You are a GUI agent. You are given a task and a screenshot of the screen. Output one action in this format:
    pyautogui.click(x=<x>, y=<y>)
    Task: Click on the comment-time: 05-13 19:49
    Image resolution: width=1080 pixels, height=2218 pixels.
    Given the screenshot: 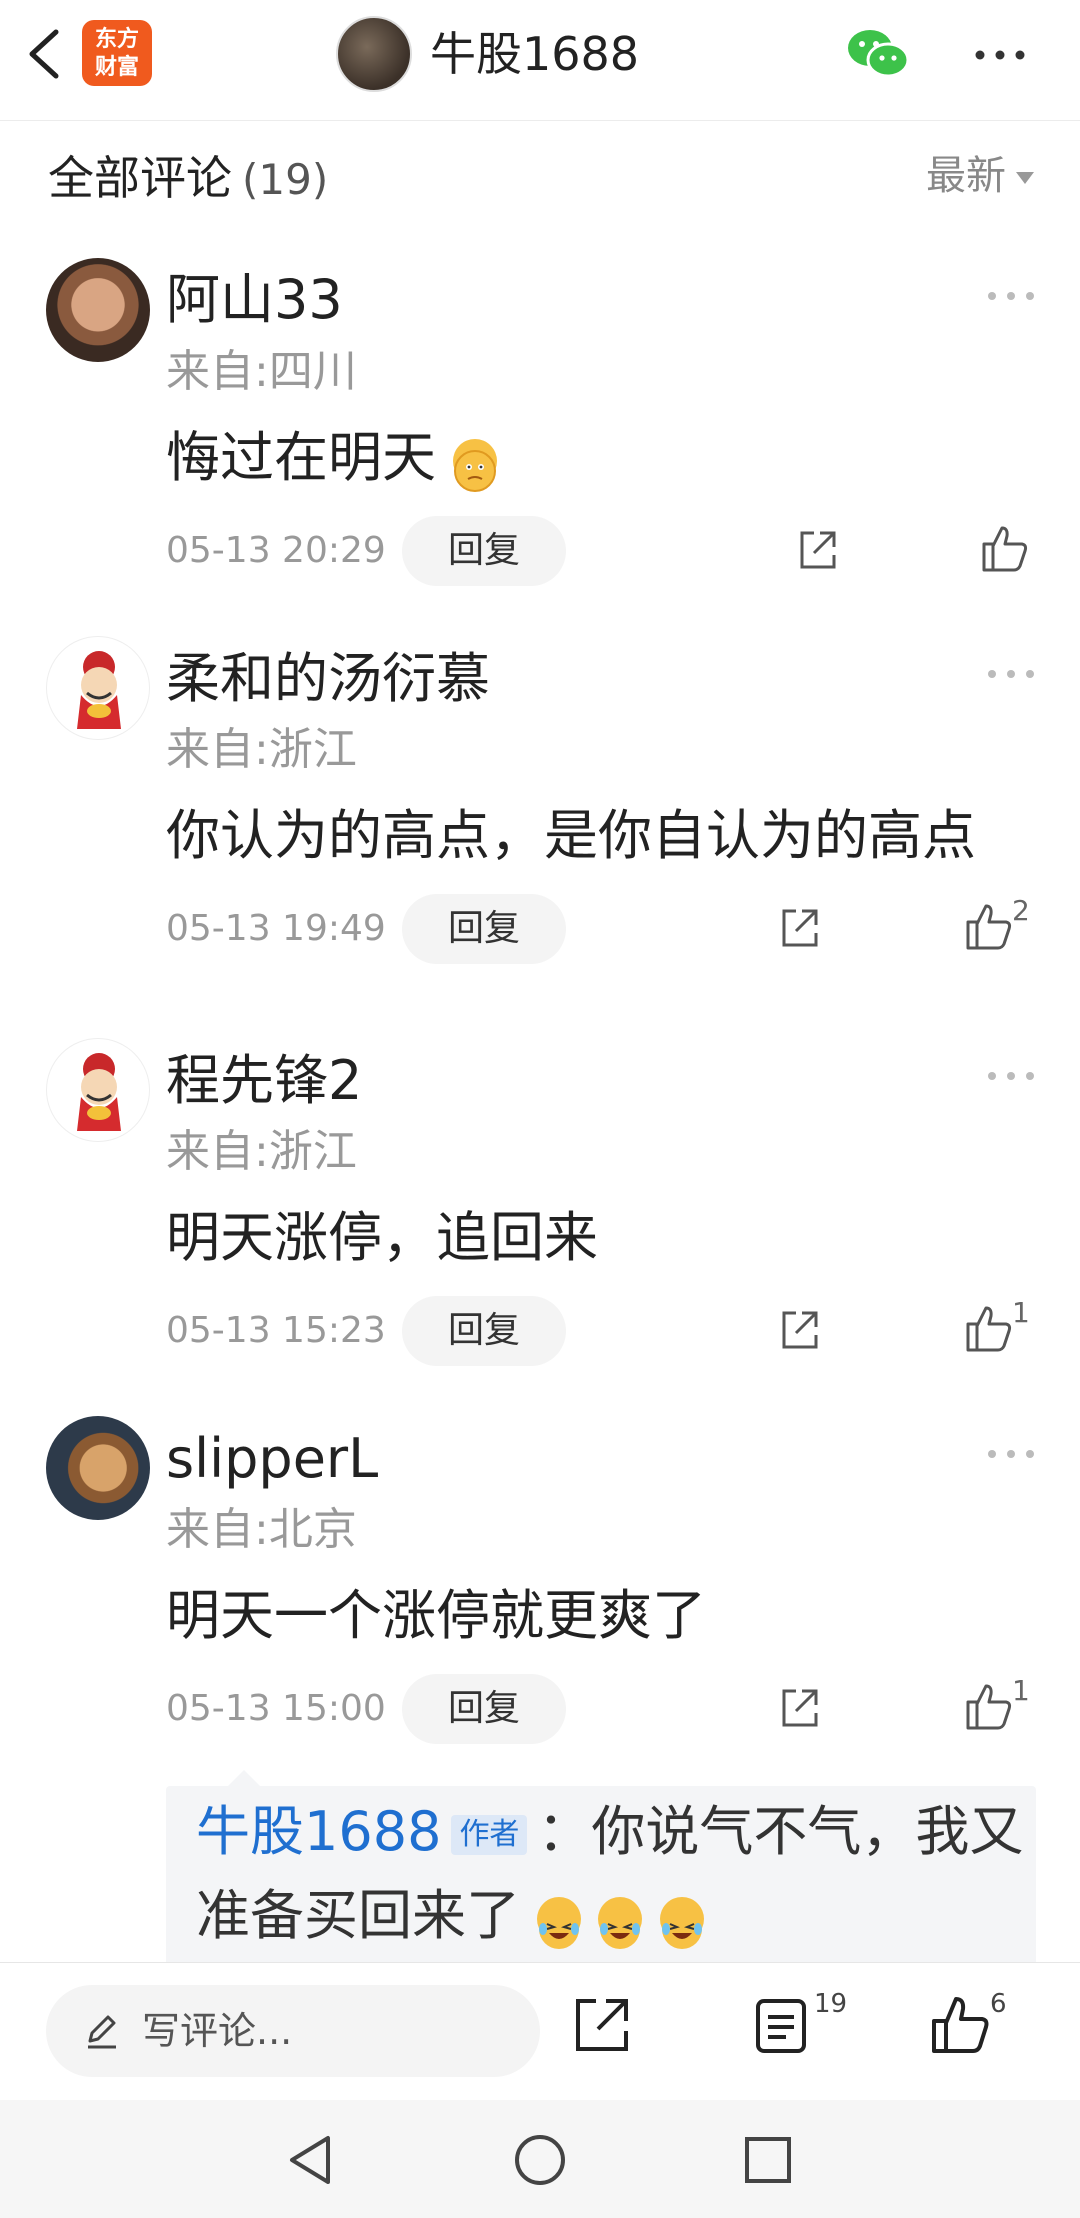 What is the action you would take?
    pyautogui.click(x=276, y=928)
    